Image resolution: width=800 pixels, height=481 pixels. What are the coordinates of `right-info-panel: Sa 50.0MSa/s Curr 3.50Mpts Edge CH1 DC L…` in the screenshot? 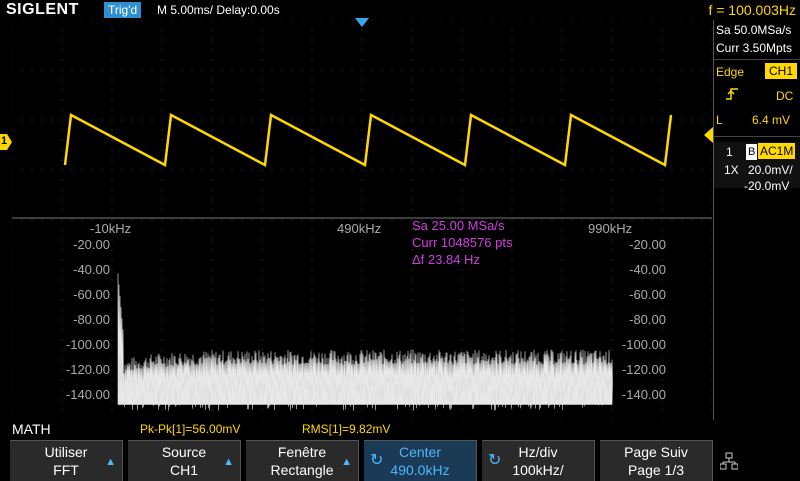 It's located at (756, 220).